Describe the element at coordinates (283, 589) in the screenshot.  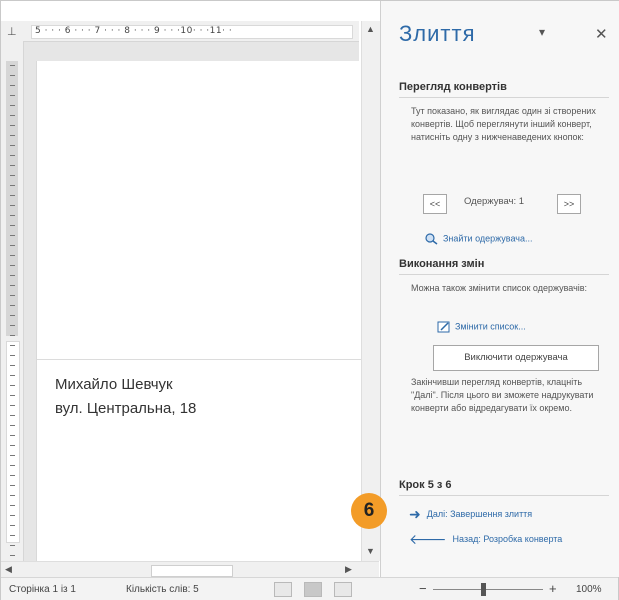
I see `read-mode-icon` at that location.